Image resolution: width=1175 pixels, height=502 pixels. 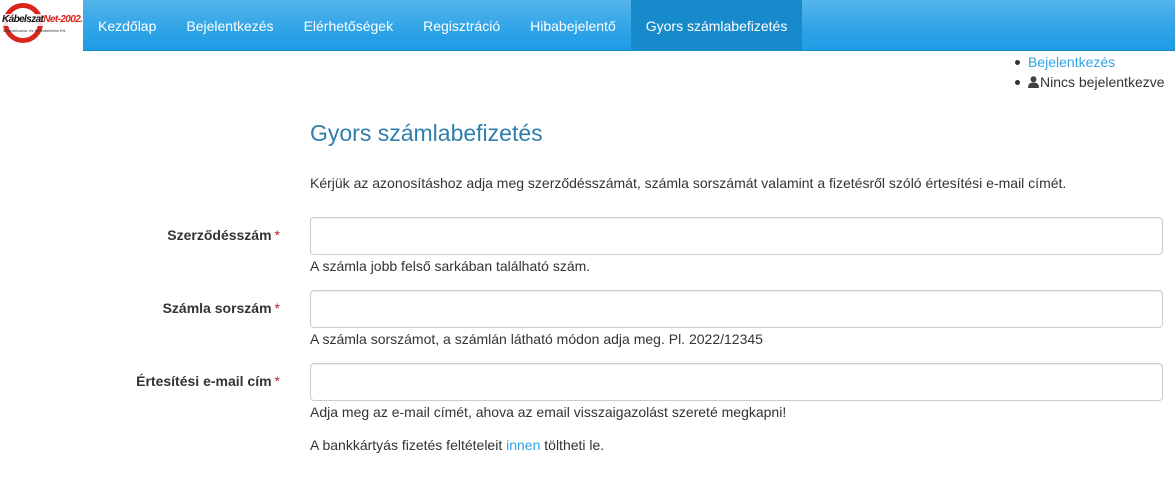 I want to click on nav-item-elerhetosegek: Elérhetőségek, so click(x=349, y=25).